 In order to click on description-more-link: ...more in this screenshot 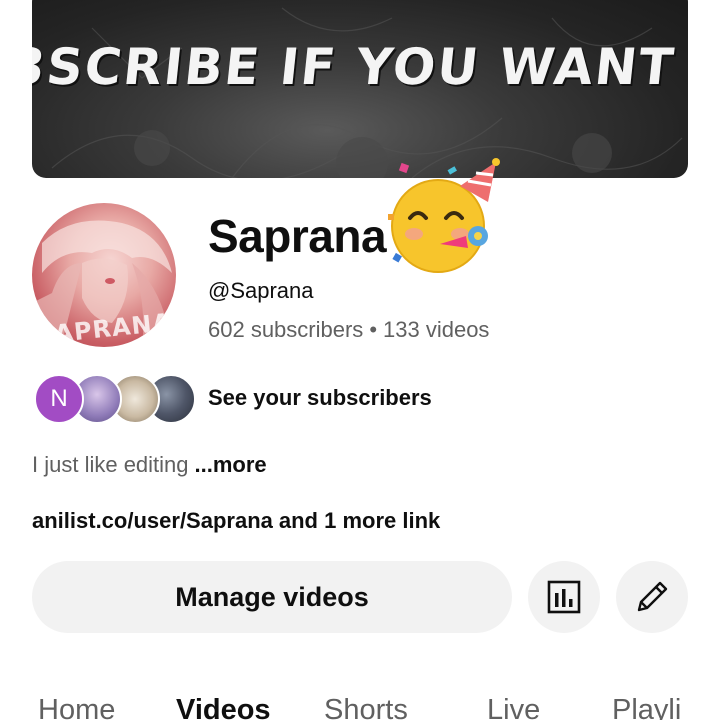, I will do `click(231, 464)`.